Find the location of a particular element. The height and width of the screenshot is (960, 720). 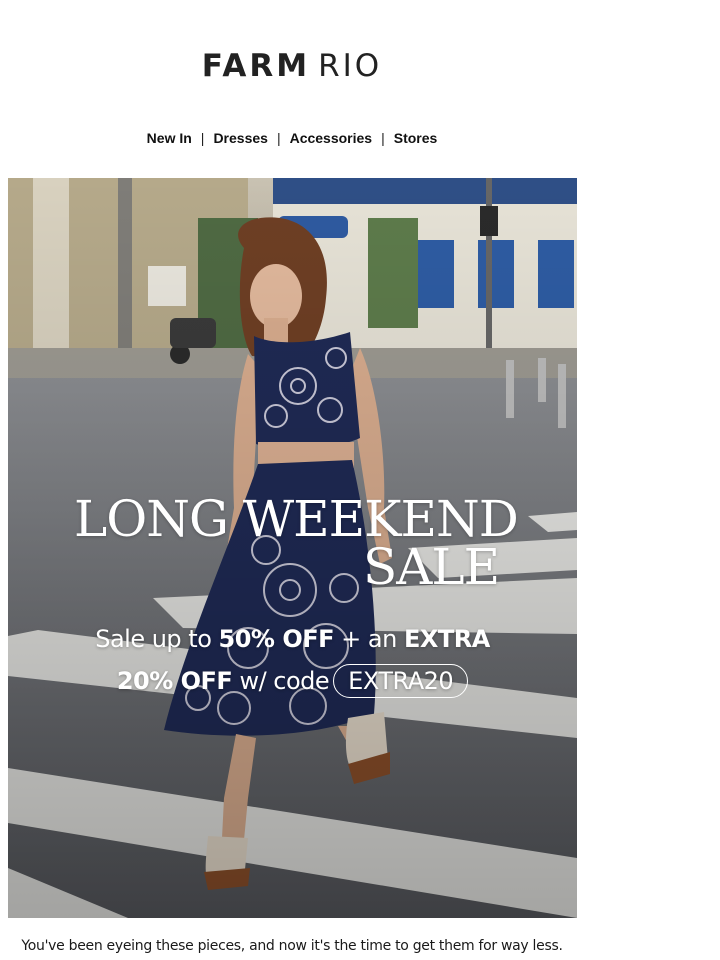

brand-name-bold: FARM is located at coordinates (256, 66).